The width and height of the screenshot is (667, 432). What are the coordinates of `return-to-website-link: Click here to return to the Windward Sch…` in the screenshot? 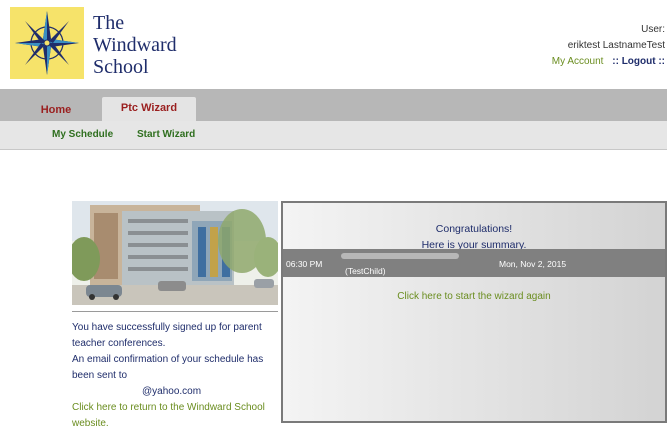 It's located at (175, 416).